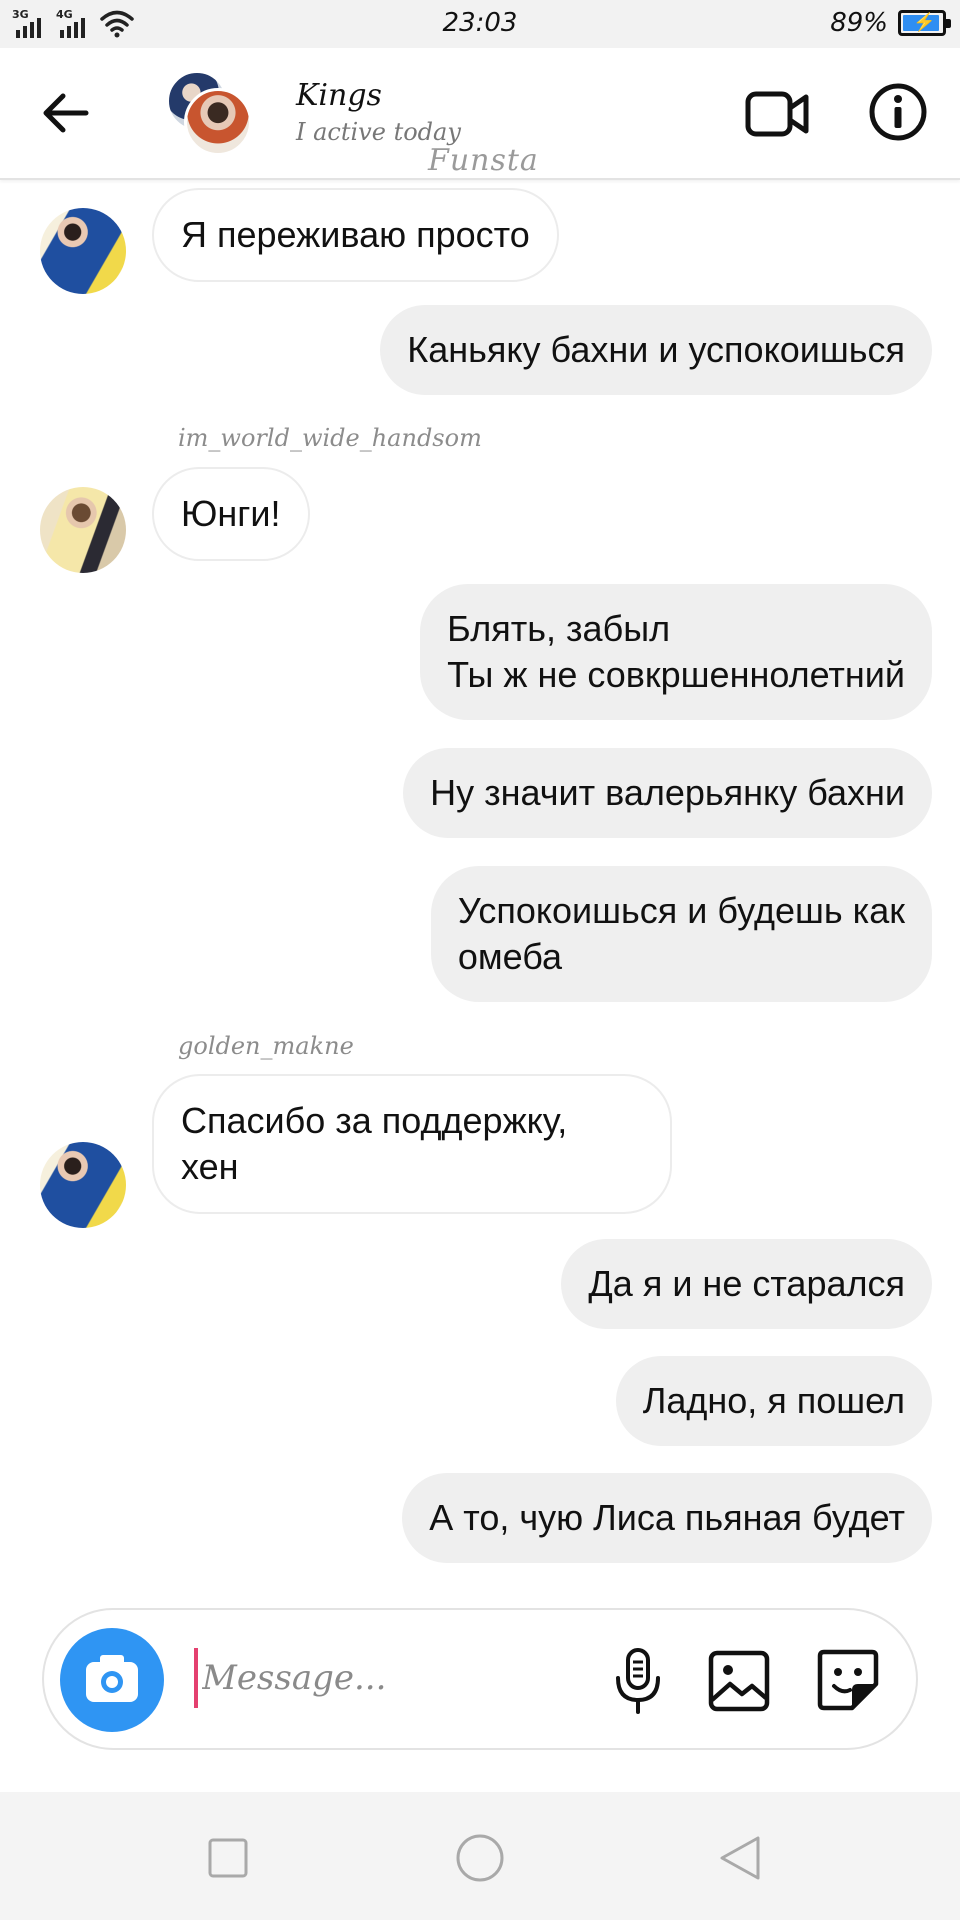 This screenshot has height=1920, width=960. What do you see at coordinates (739, 1681) in the screenshot?
I see `gallery-icon` at bounding box center [739, 1681].